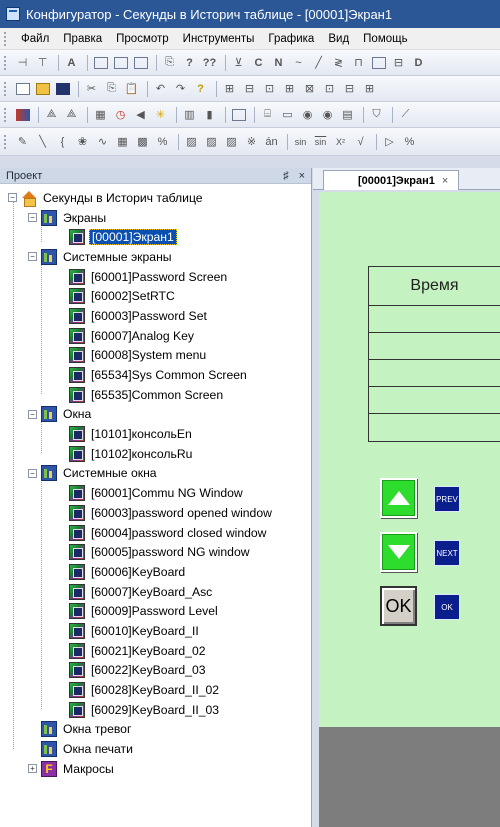  What do you see at coordinates (155, 237) in the screenshot?
I see `tree-item-screen: [00001]Экран1` at bounding box center [155, 237].